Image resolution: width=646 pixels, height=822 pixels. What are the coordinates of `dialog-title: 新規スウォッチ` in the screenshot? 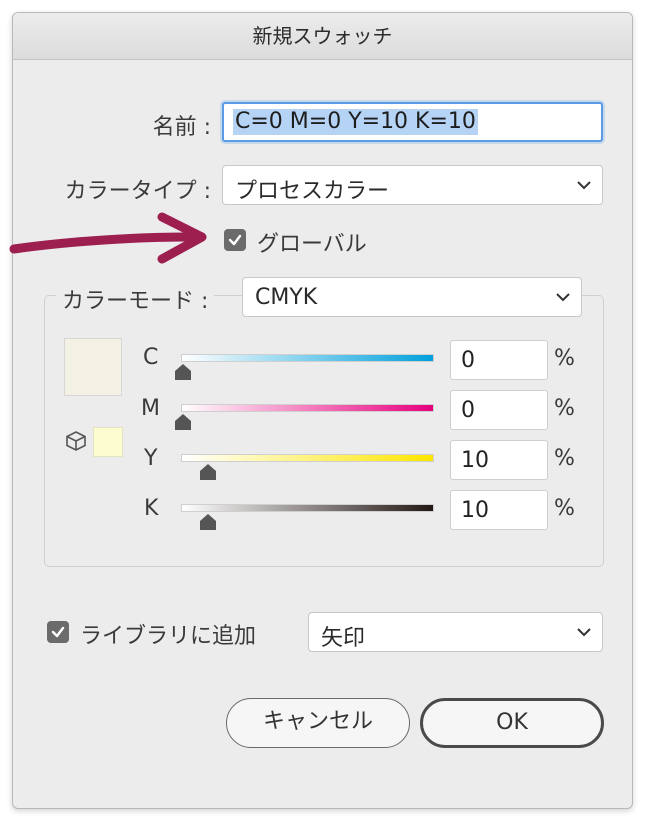 It's located at (322, 36).